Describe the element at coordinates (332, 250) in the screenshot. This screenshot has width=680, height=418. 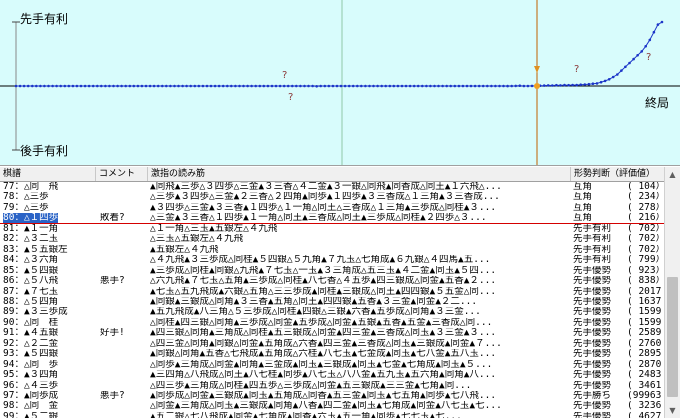
I see `table-row: 83：▲５五銀左 ▲五銀左△４九飛 先手有利 ( 702）` at that location.